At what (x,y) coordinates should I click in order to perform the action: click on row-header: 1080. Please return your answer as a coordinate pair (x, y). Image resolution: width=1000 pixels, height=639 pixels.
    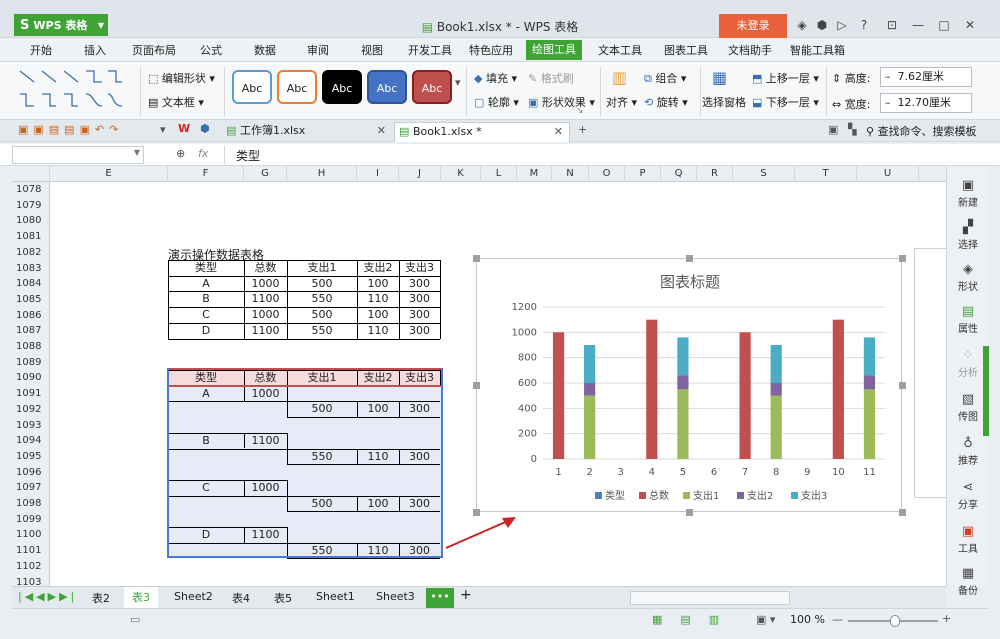
    Looking at the image, I should click on (30, 221).